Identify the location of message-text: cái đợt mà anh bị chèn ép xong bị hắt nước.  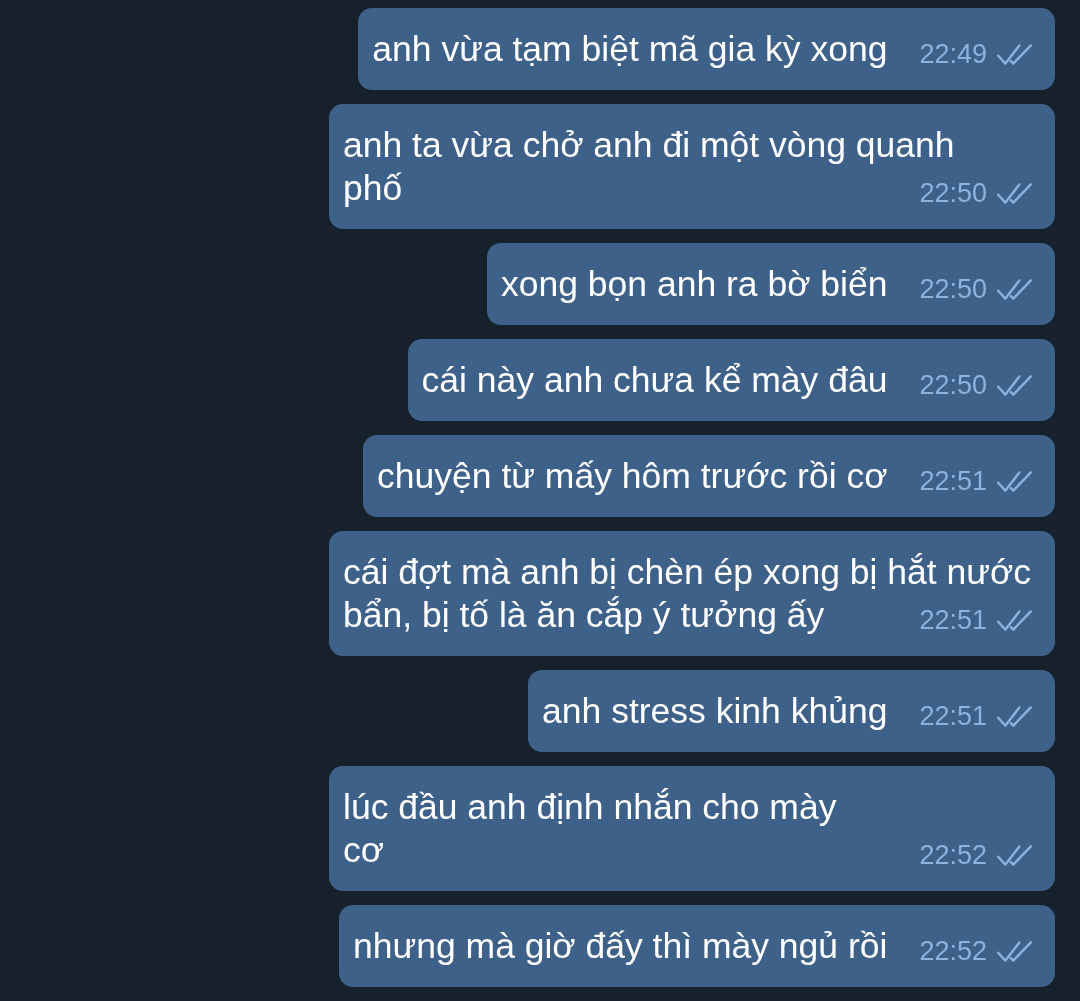
(687, 572).